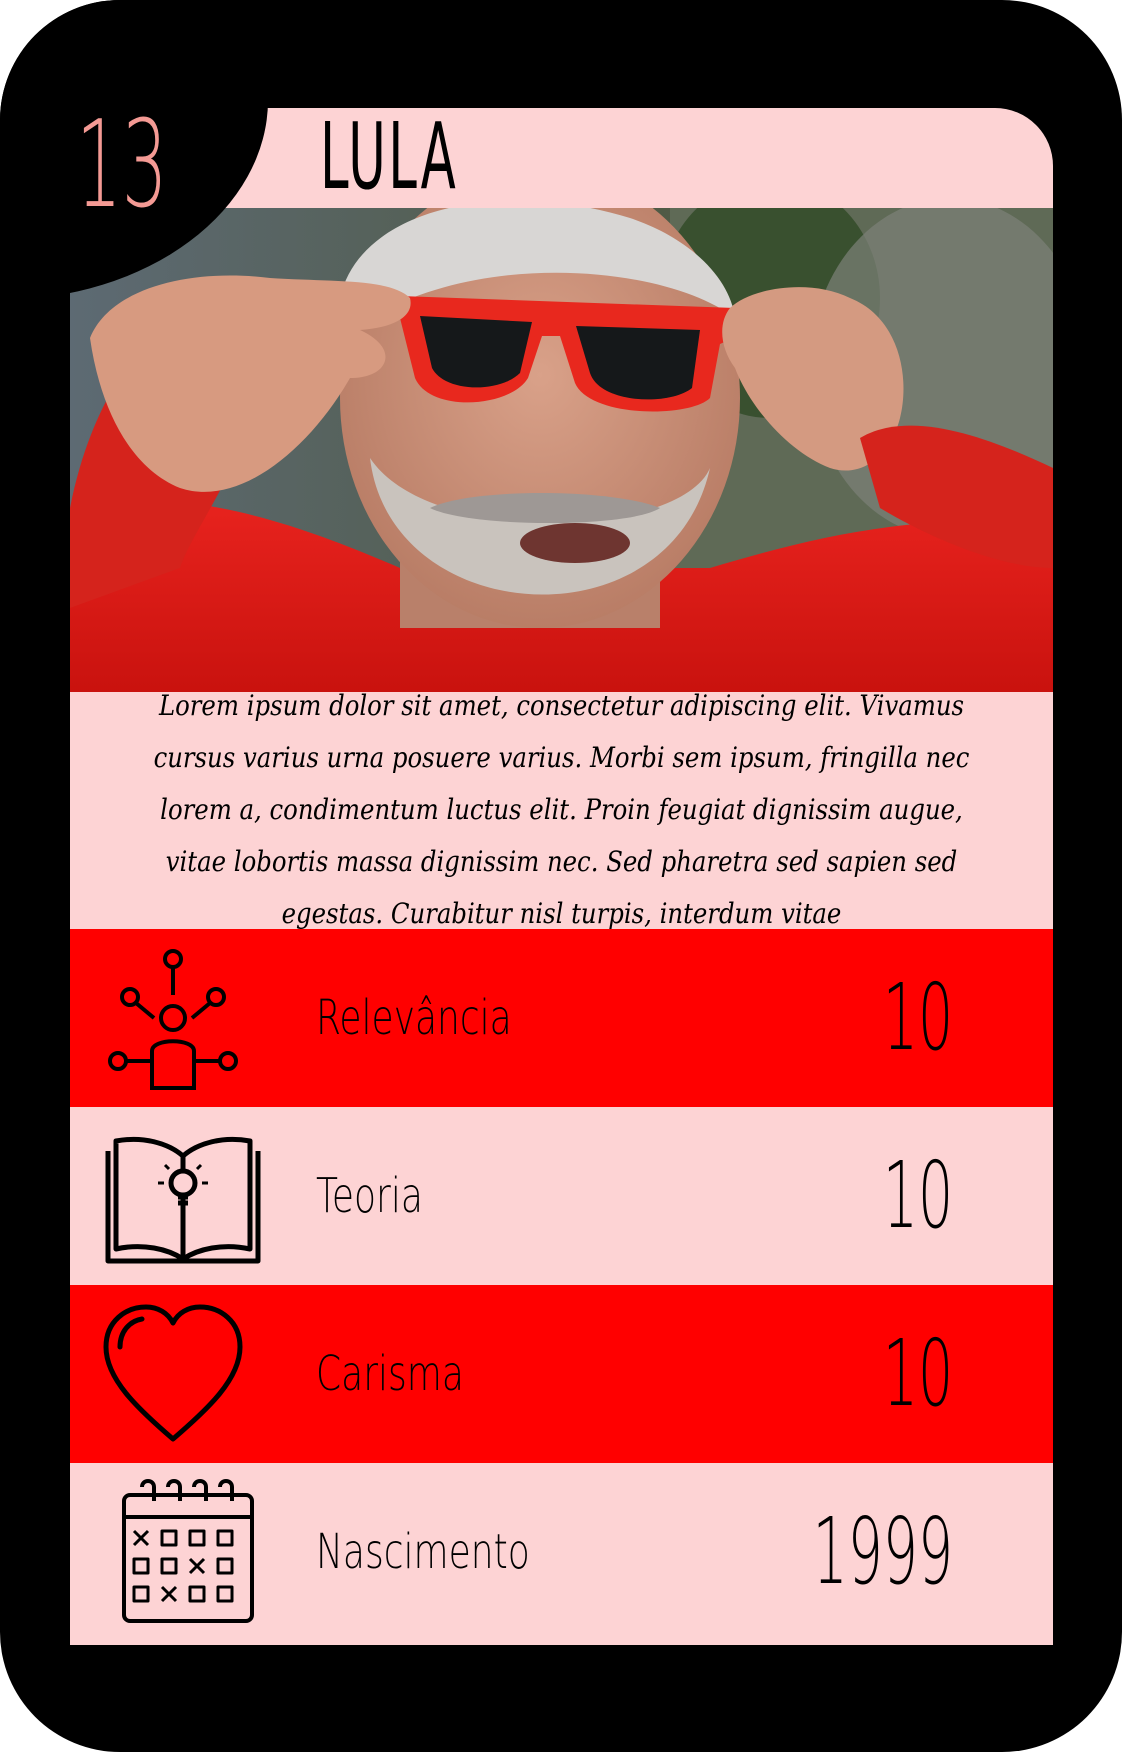 Image resolution: width=1122 pixels, height=1752 pixels. What do you see at coordinates (173, 1374) in the screenshot?
I see `heart-icon` at bounding box center [173, 1374].